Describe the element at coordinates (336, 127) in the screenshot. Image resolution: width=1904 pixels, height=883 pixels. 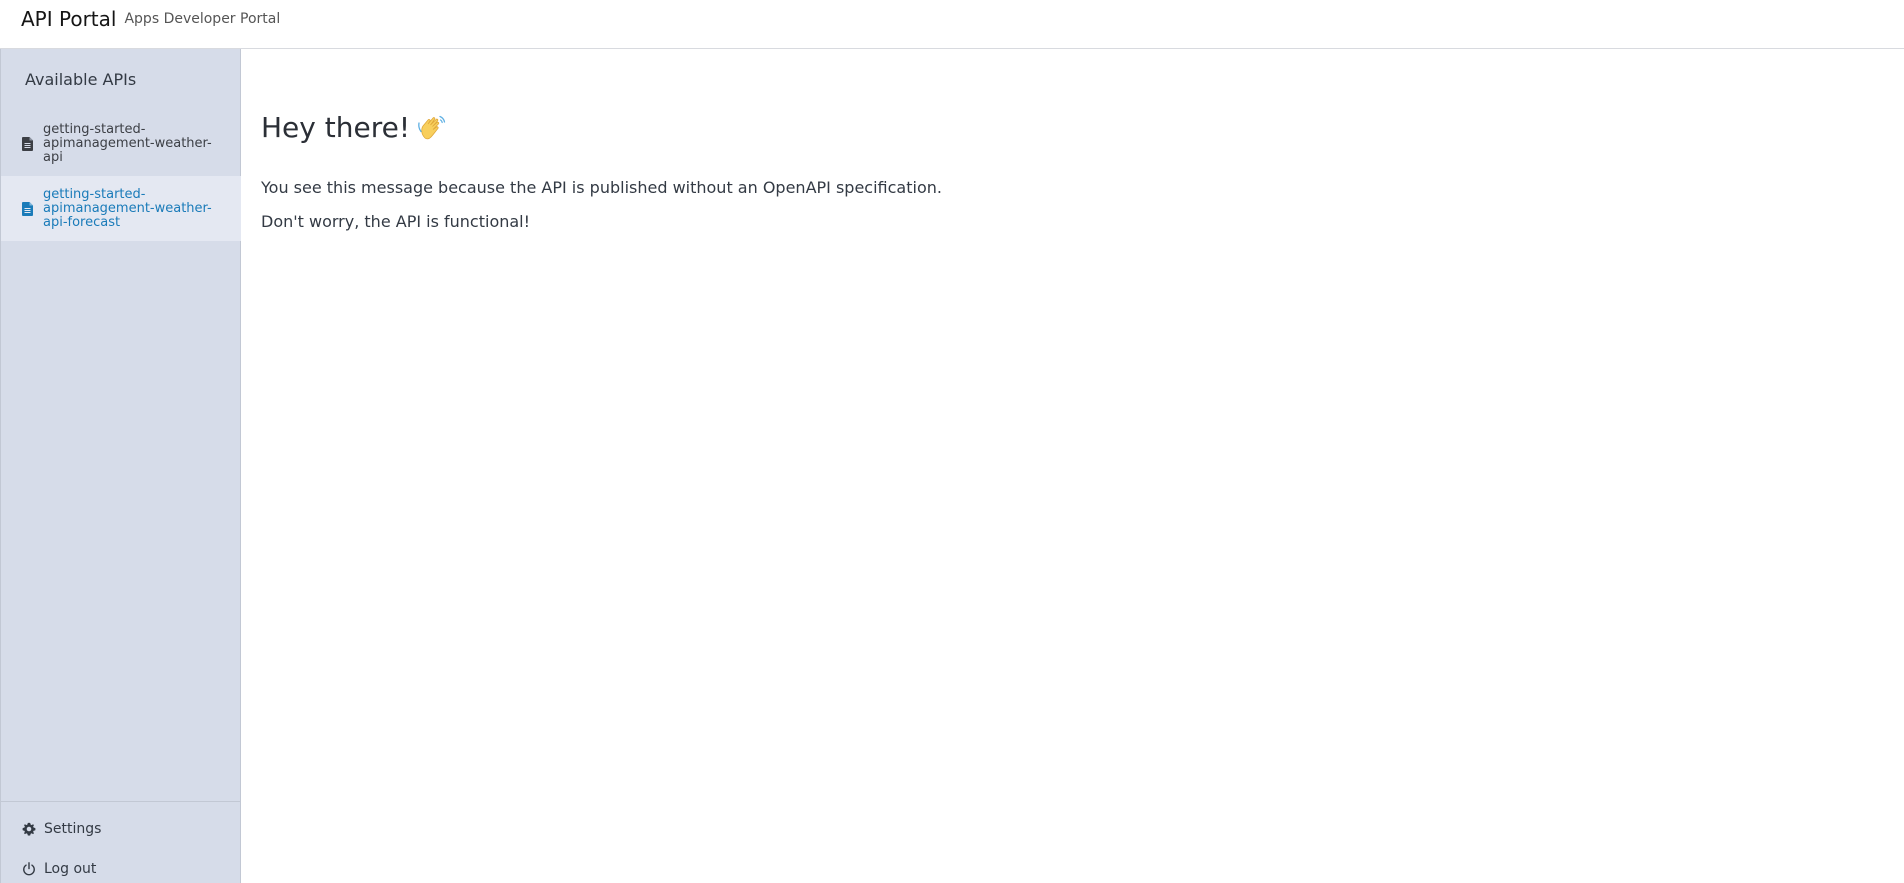
I see `greeting-text: Hey there!` at that location.